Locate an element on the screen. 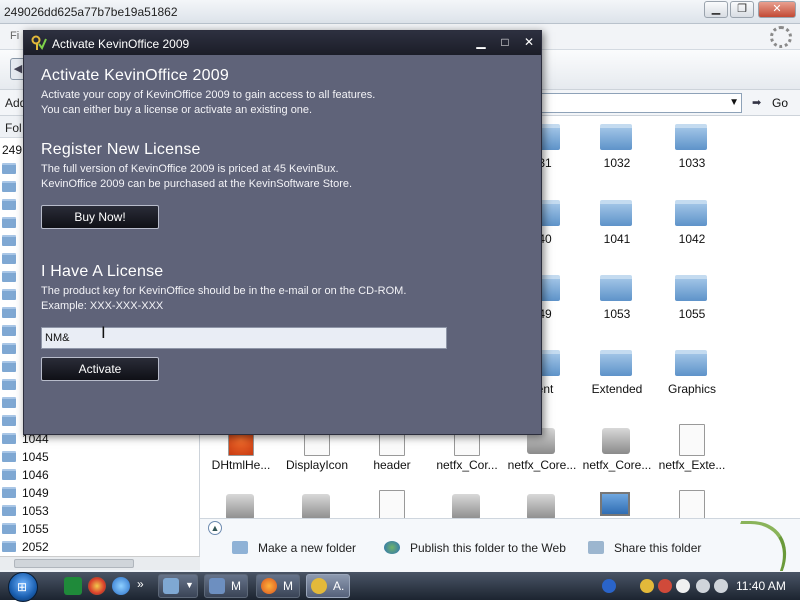 The width and height of the screenshot is (800, 602). new-folder-icon is located at coordinates (240, 547).